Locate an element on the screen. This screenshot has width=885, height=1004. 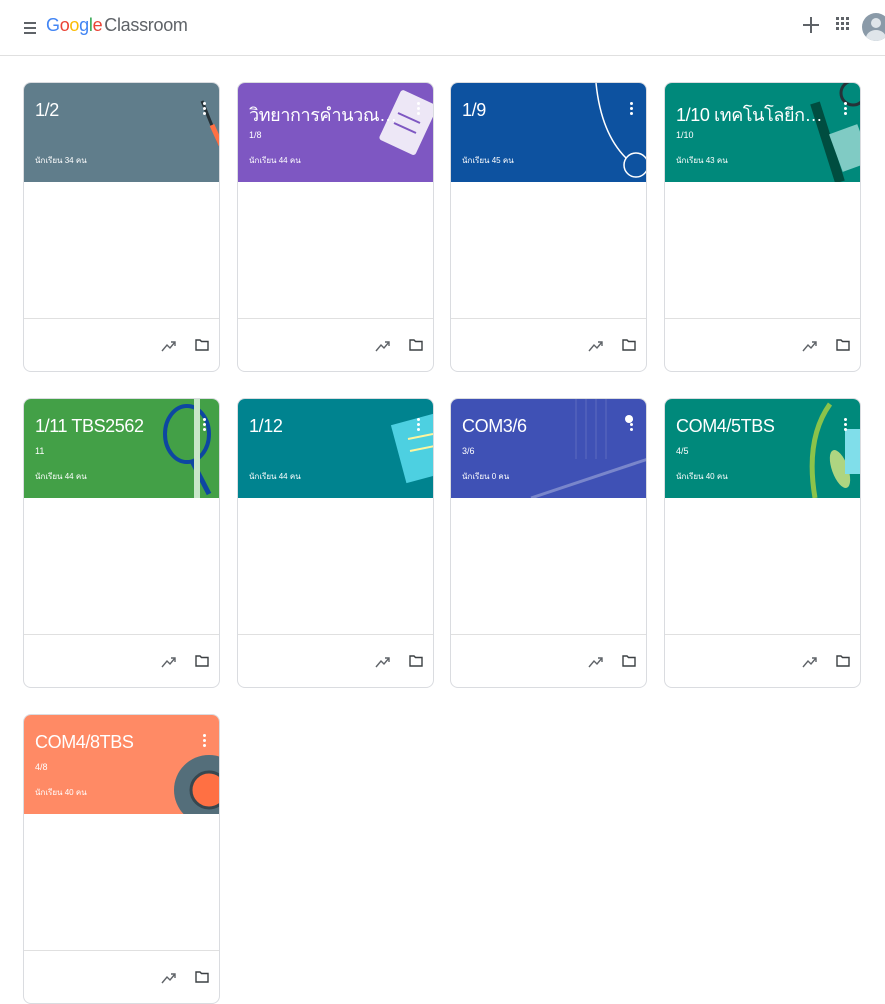
google-apps-icon is located at coordinates (843, 24).